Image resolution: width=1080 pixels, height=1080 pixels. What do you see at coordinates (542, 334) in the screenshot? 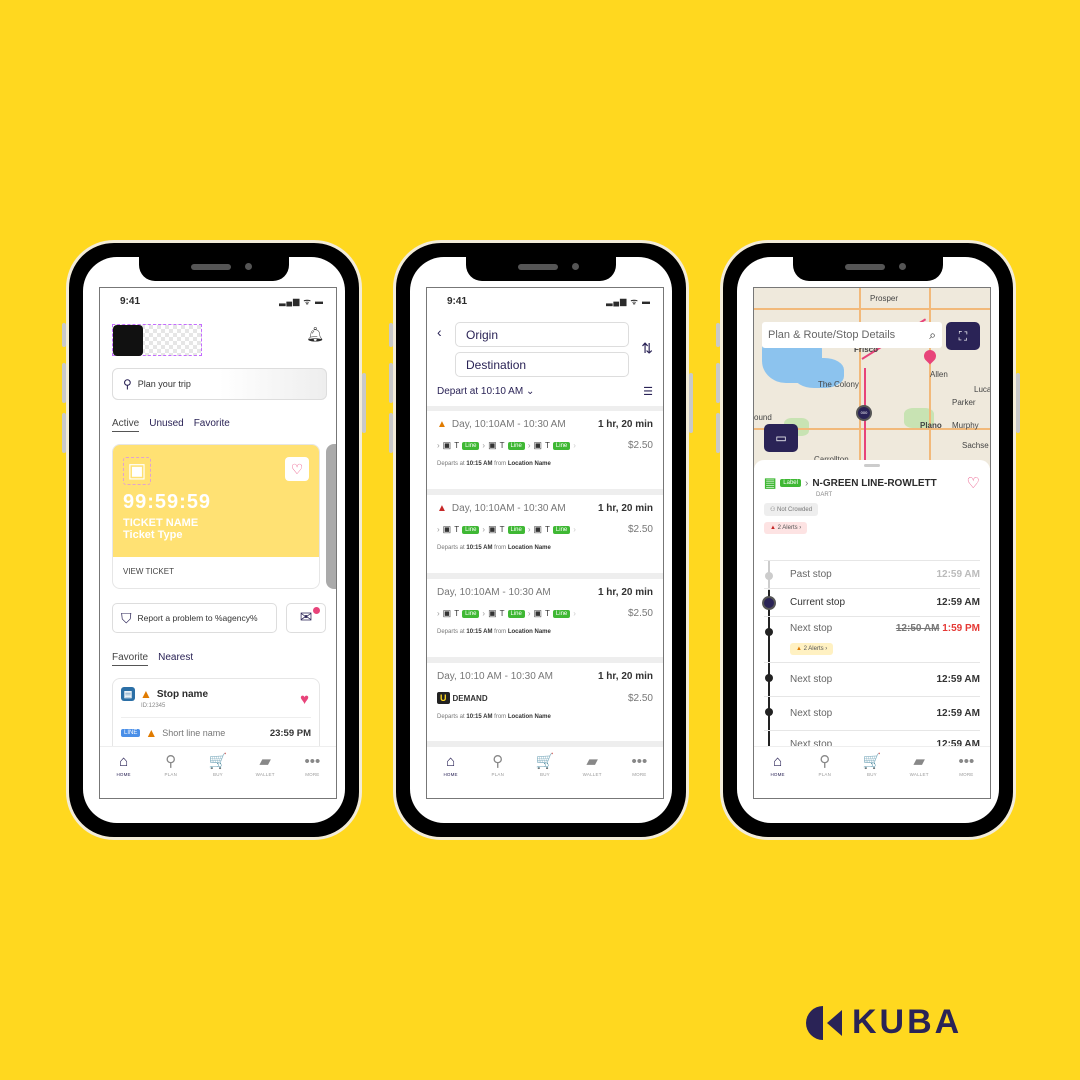
I see `origin-input: Origin` at bounding box center [542, 334].